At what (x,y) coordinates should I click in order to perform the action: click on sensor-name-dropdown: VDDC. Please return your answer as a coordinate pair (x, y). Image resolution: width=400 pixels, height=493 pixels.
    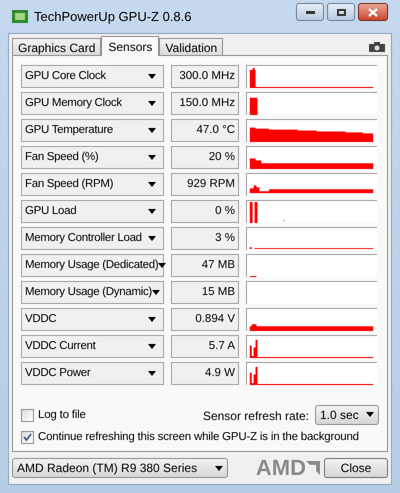
    Looking at the image, I should click on (92, 319).